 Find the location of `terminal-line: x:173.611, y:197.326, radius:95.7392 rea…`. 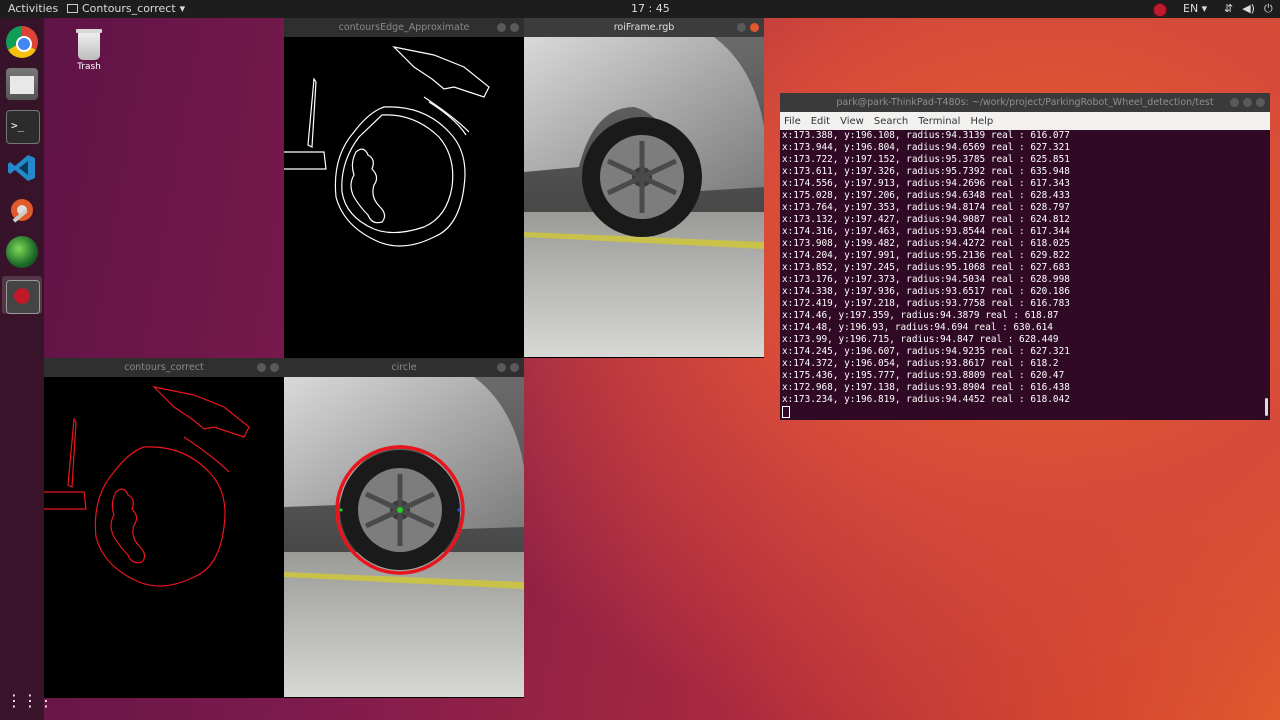

terminal-line: x:173.611, y:197.326, radius:95.7392 rea… is located at coordinates (926, 171).